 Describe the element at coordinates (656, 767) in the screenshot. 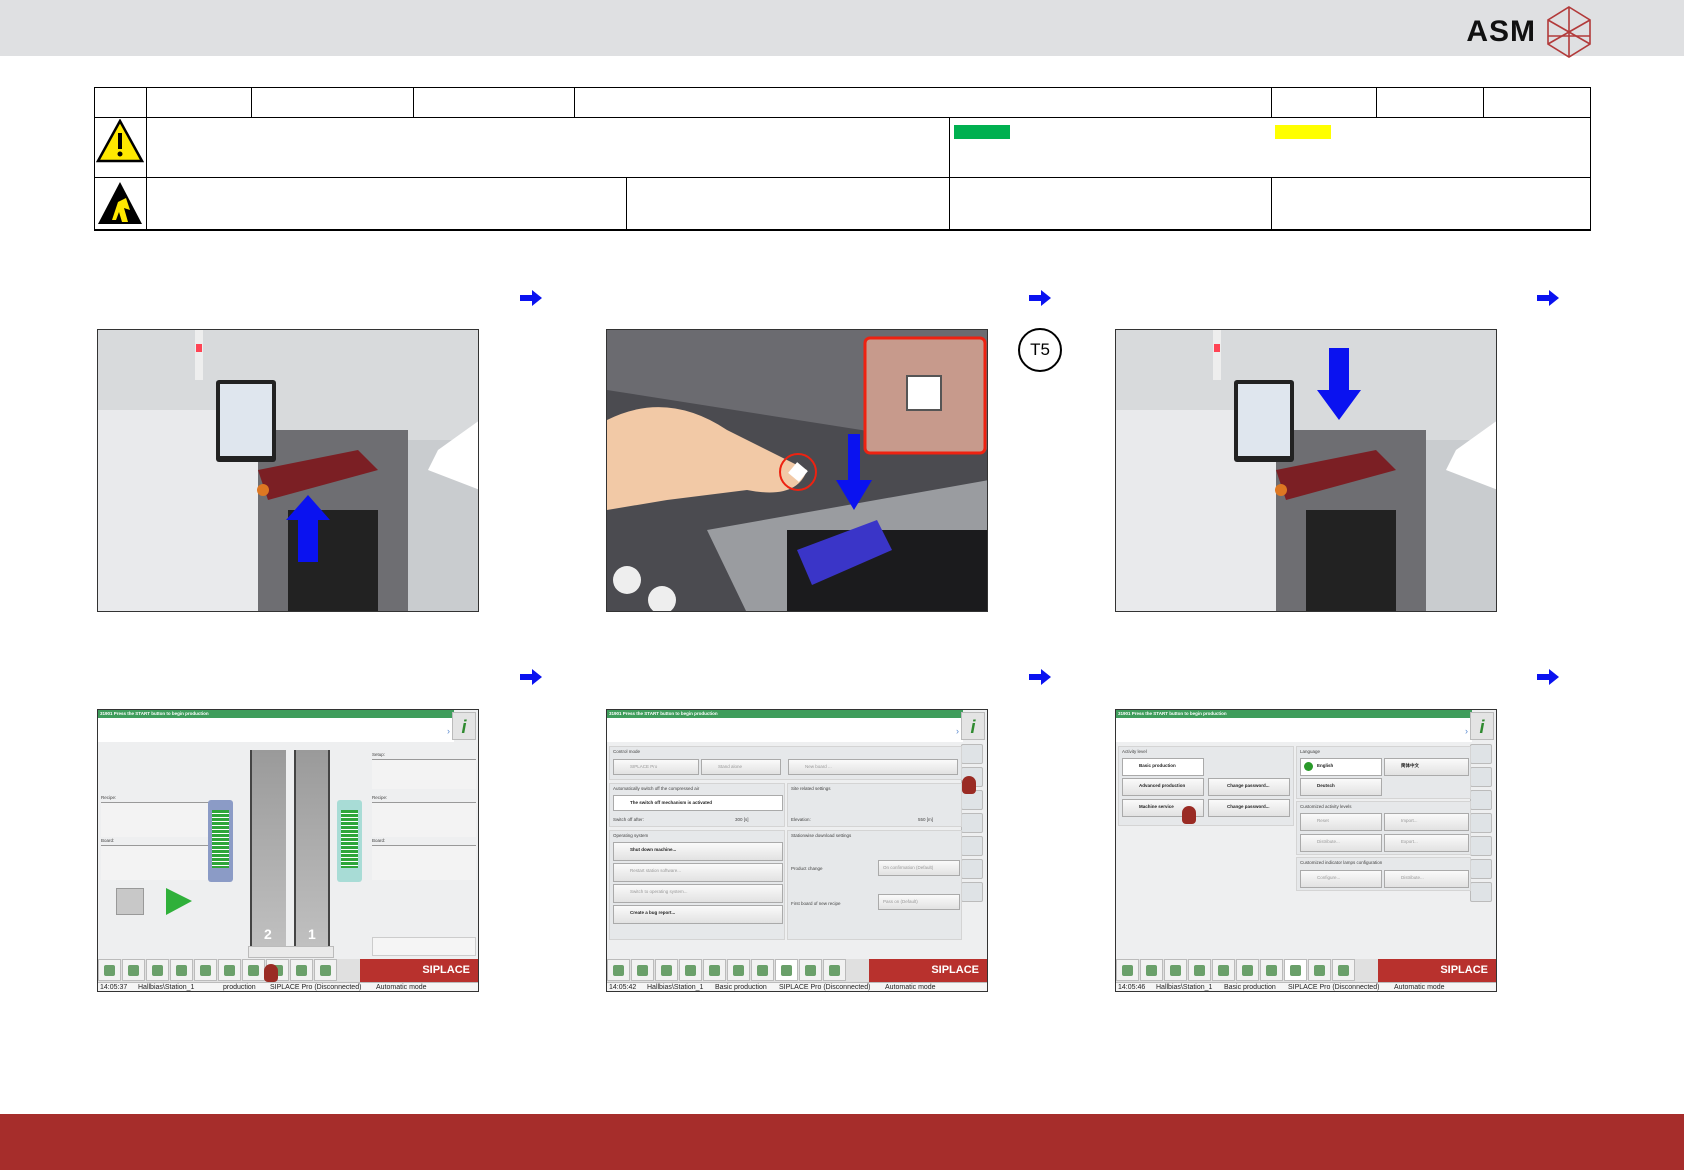

I see `siplace-pro-button: SIPLACE Pro` at that location.